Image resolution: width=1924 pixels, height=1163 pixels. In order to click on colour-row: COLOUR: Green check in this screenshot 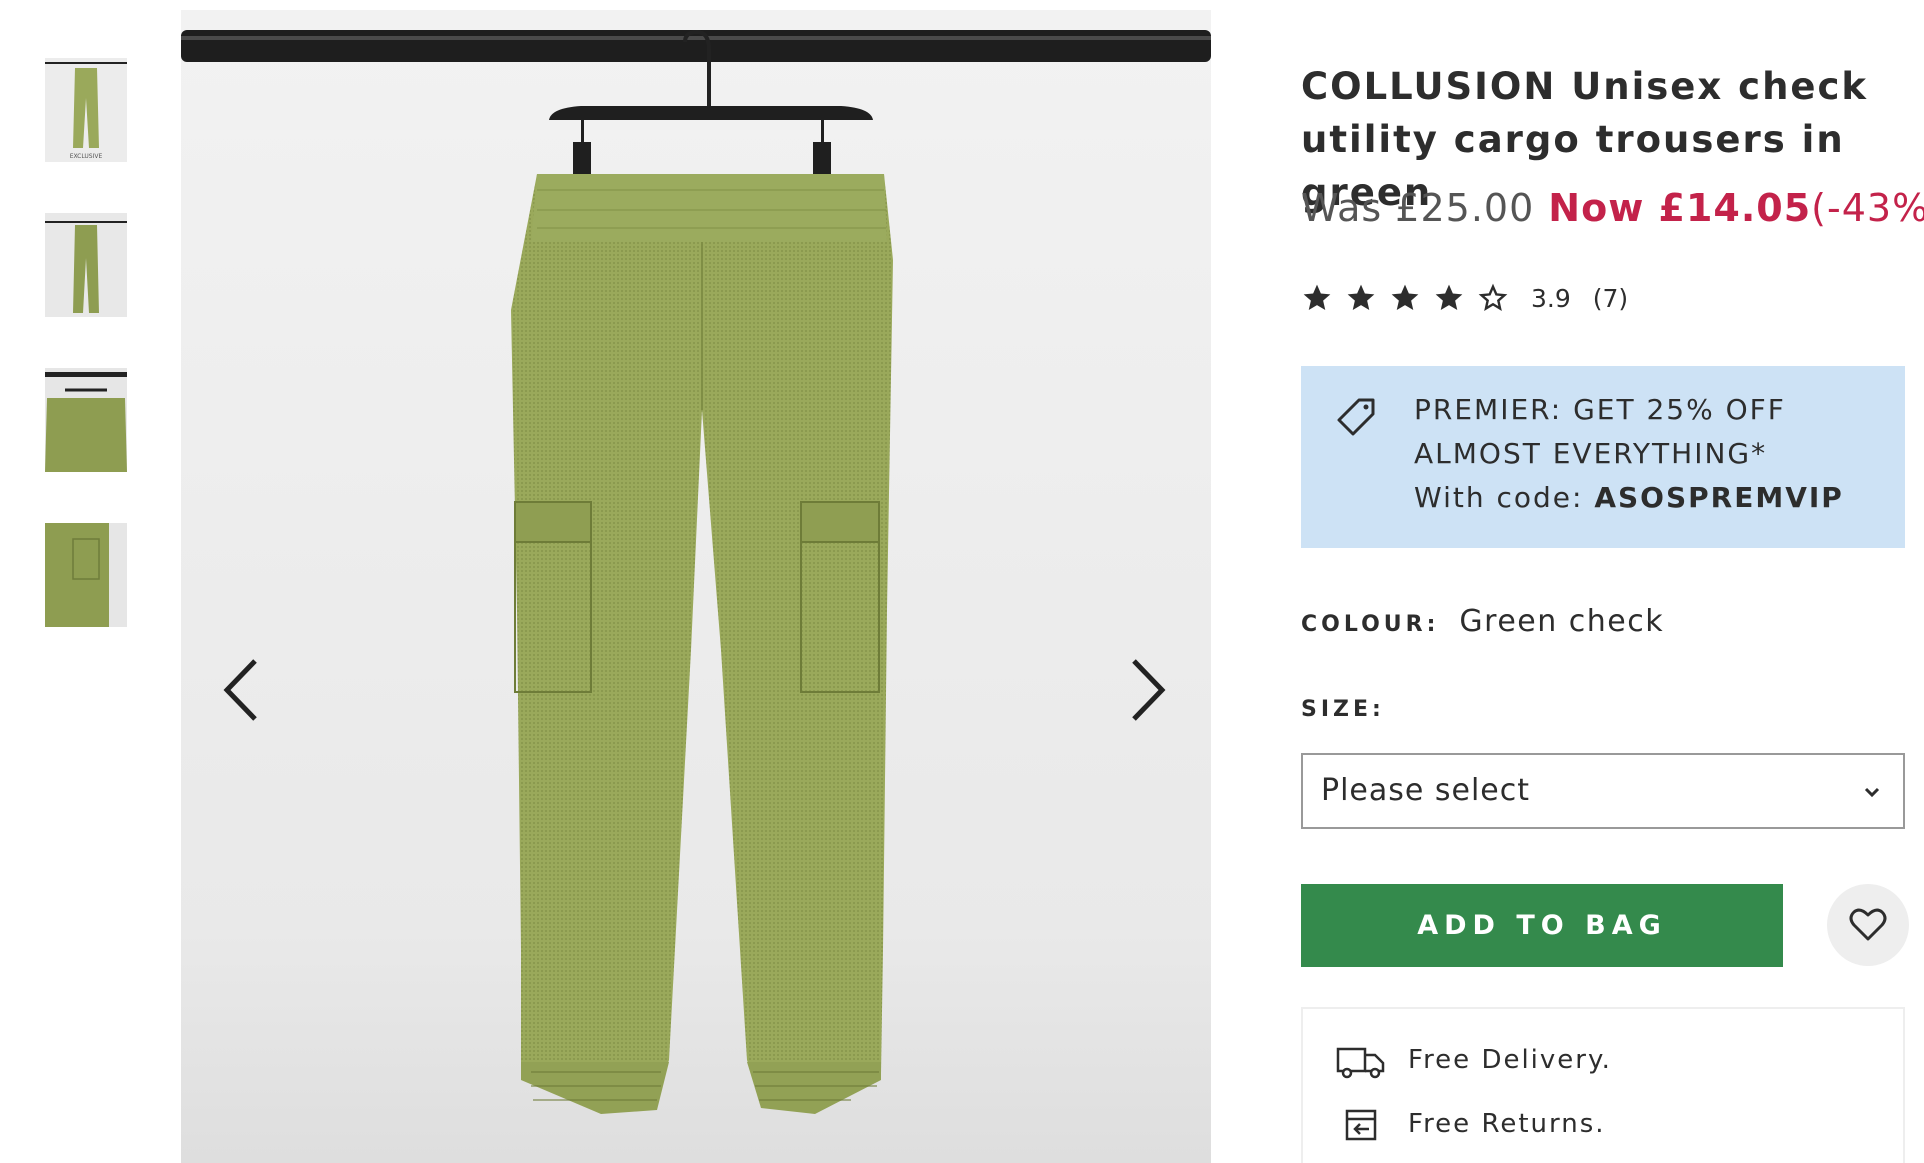, I will do `click(1482, 621)`.